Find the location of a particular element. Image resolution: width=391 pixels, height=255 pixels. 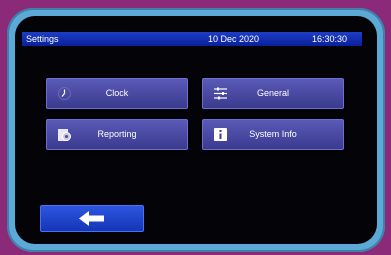

clock-label: Clock is located at coordinates (117, 93).